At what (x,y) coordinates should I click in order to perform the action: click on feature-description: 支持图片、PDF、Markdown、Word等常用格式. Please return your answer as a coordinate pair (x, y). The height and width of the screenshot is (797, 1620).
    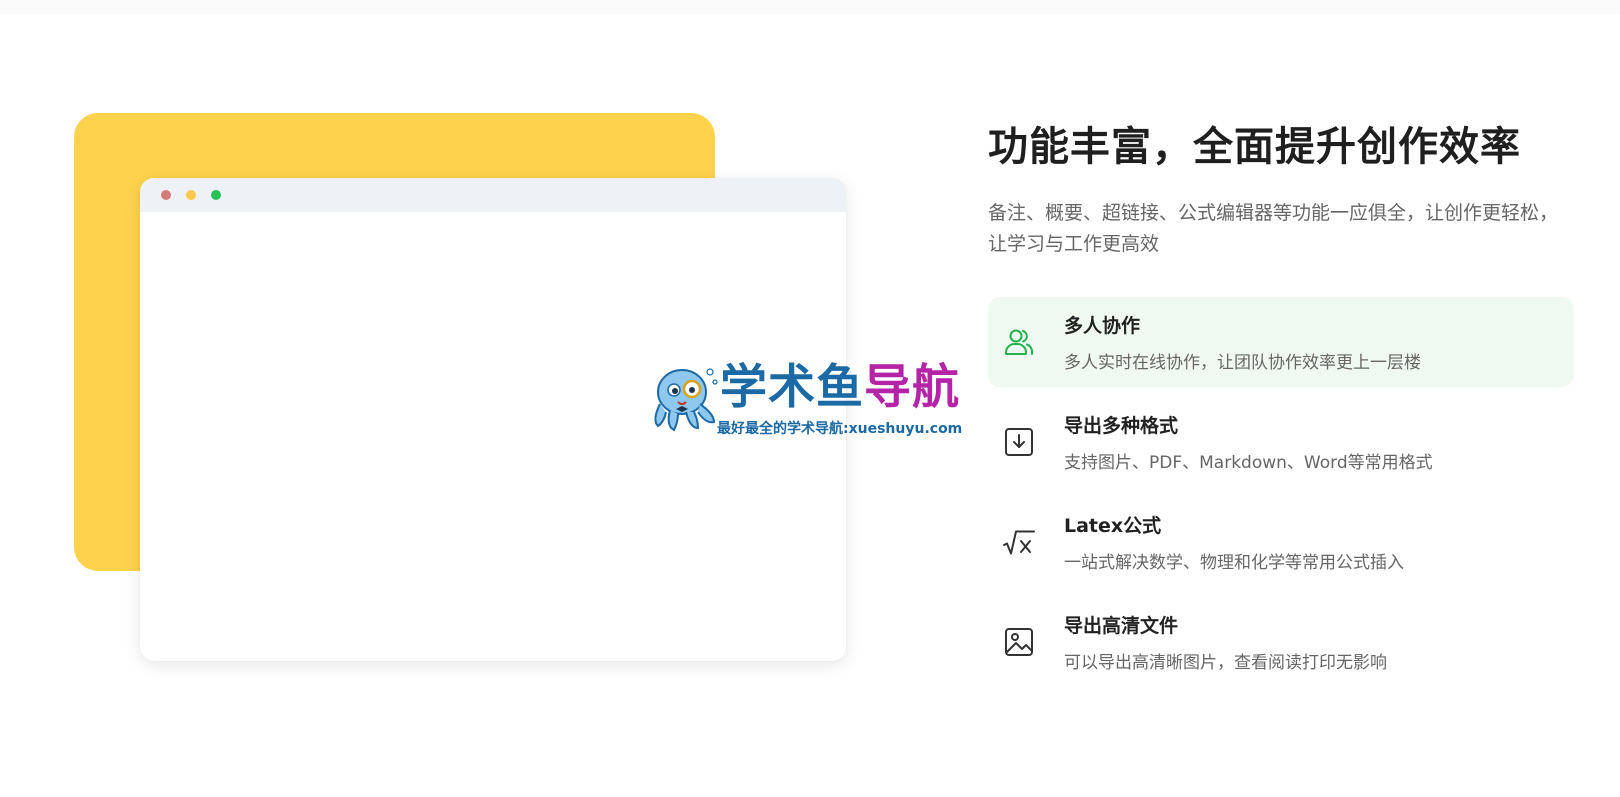
    Looking at the image, I should click on (1248, 463).